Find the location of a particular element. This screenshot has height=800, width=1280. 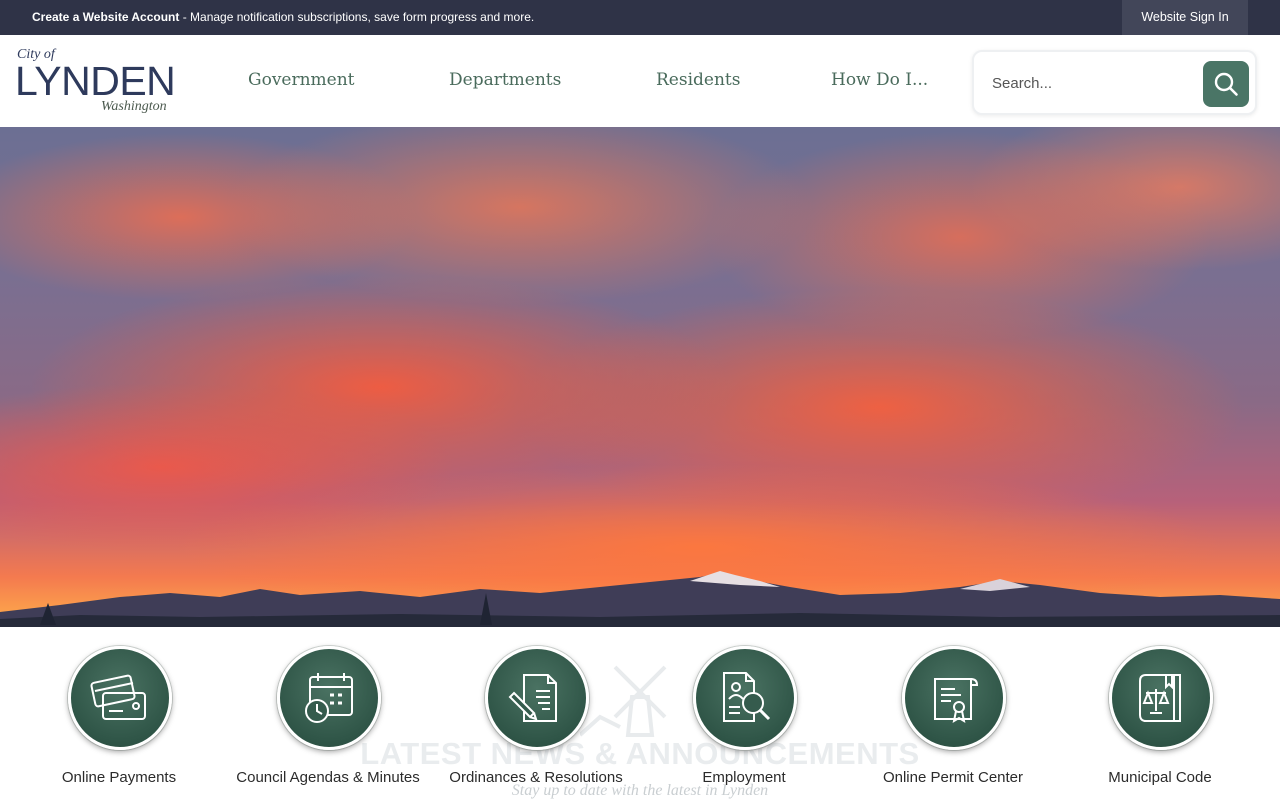

city-logo: City of LYNDEN Washington is located at coordinates (96, 82).